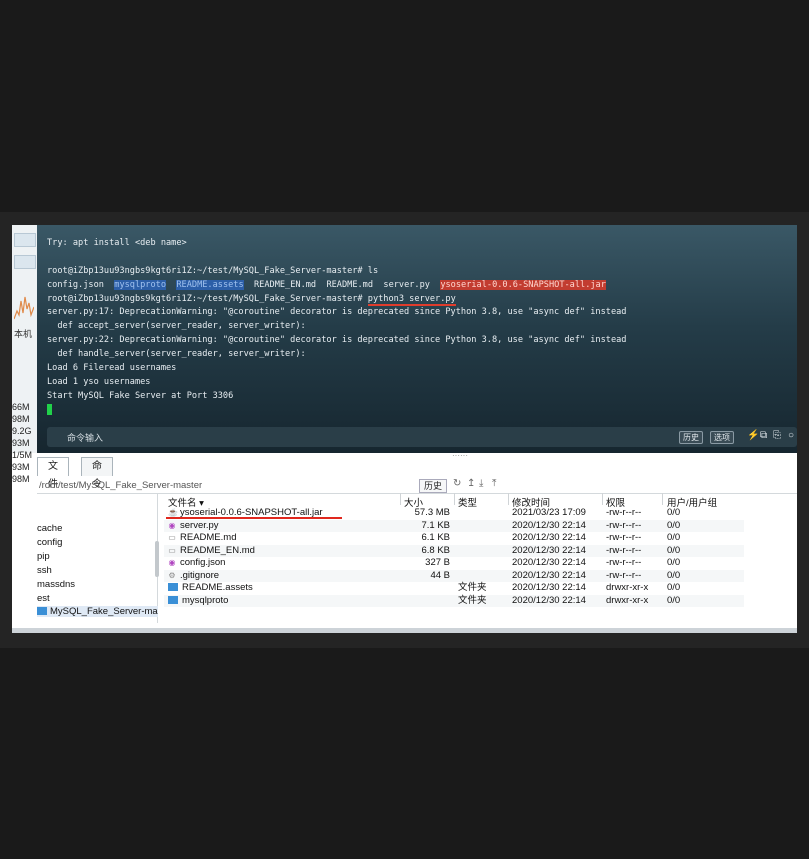 This screenshot has height=859, width=809. I want to click on ls-mysqlproto: mysqlproto, so click(140, 284).